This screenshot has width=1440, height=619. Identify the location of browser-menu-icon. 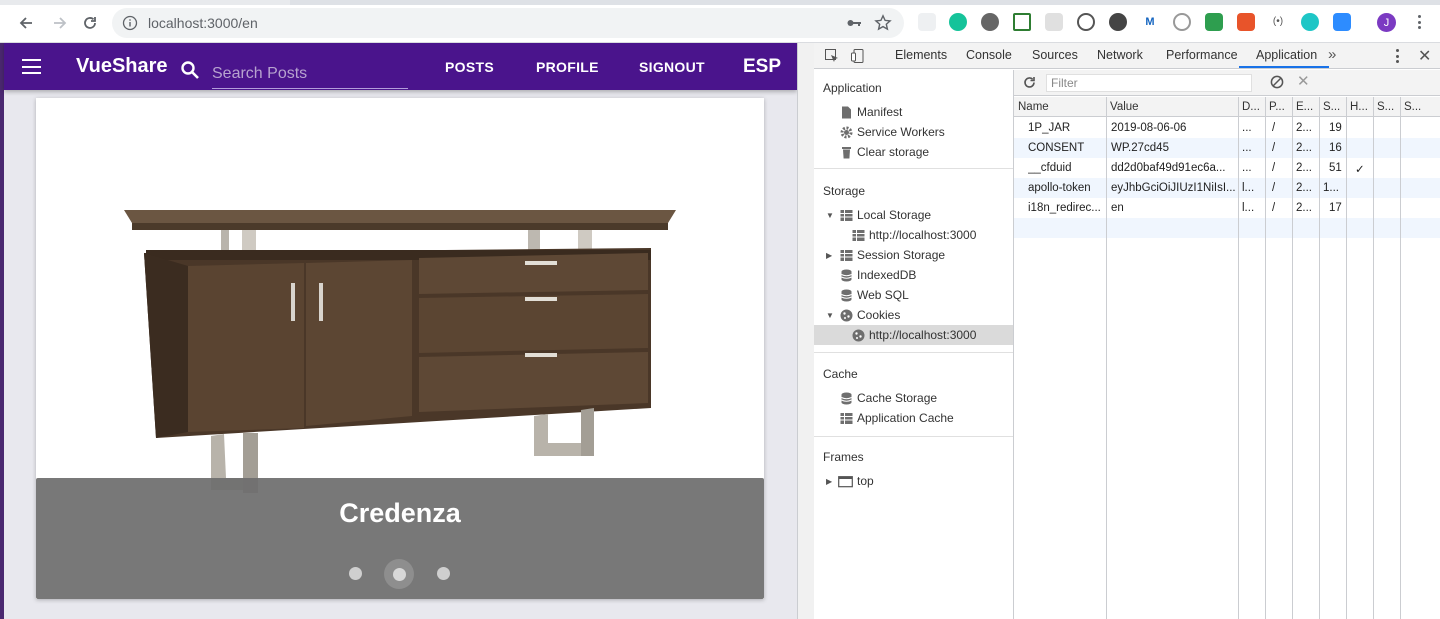
(1419, 22).